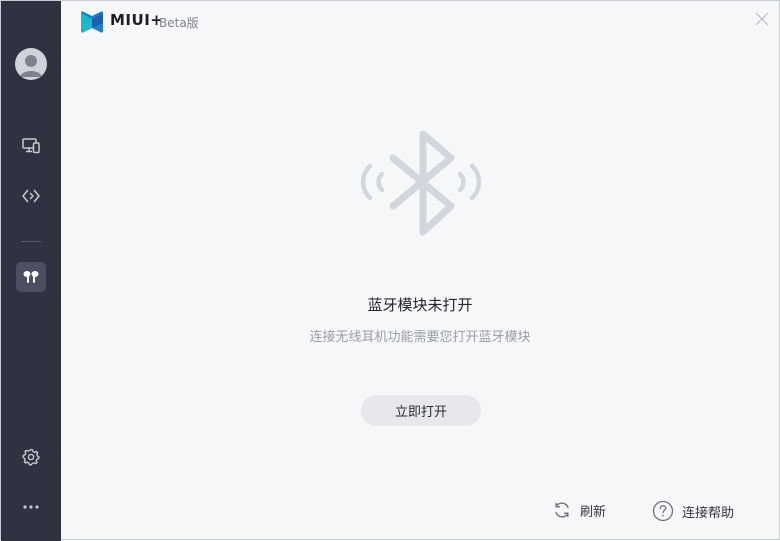  I want to click on more-icon, so click(31, 507).